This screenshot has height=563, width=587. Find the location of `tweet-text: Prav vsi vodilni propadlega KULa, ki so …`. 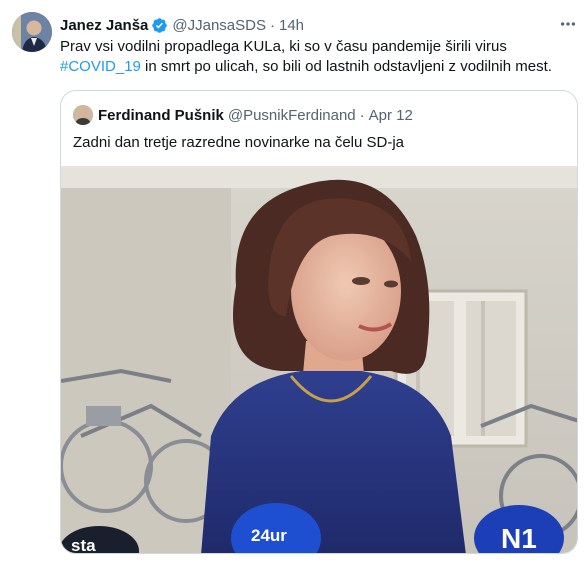

tweet-text: Prav vsi vodilni propadlega KULa, ki so … is located at coordinates (317, 57).